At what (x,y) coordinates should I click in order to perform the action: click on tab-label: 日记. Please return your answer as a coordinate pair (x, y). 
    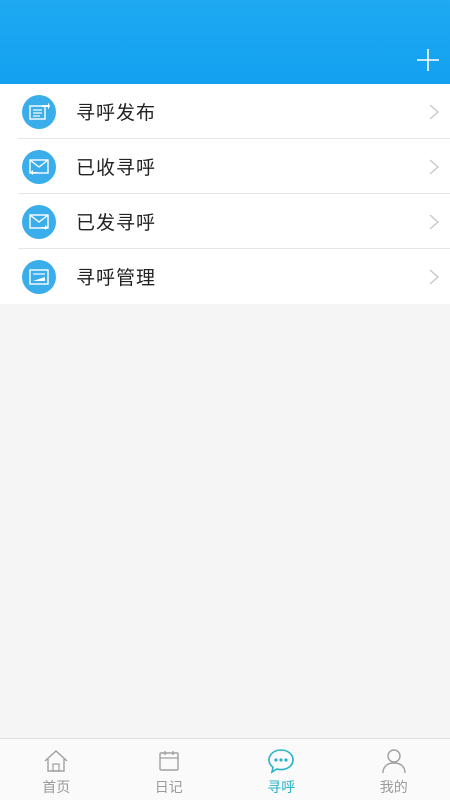
    Looking at the image, I should click on (168, 788).